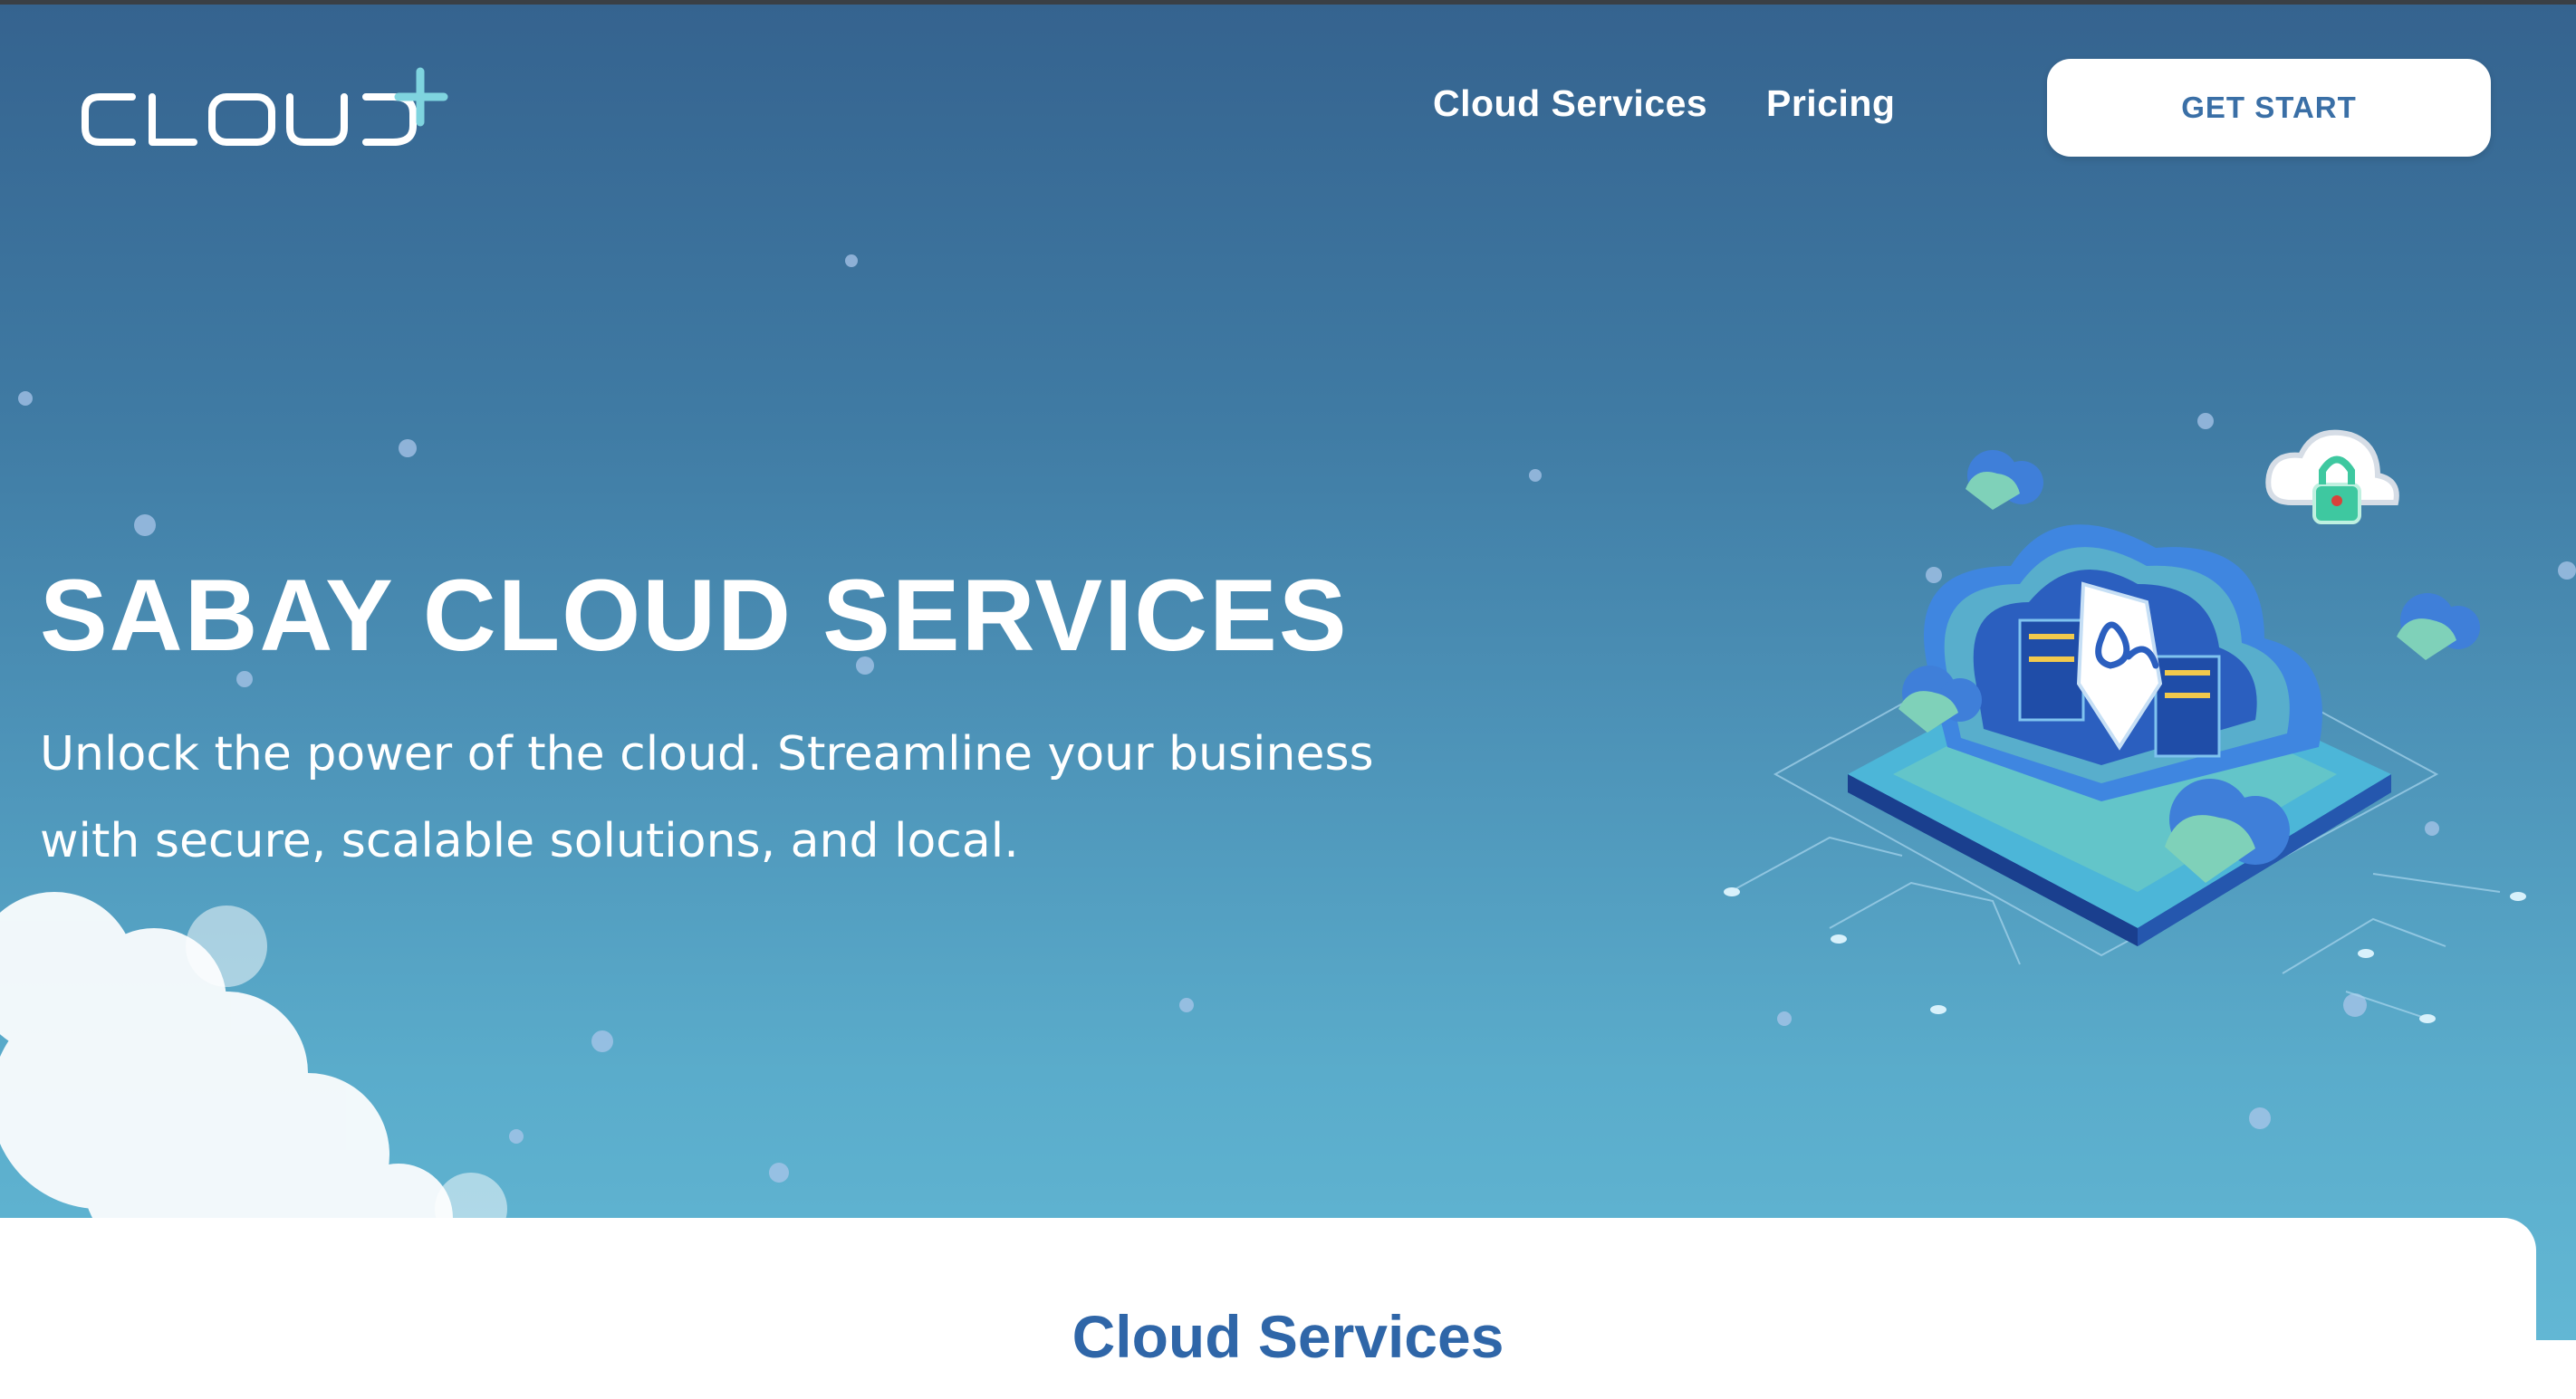 This screenshot has height=1399, width=2576. What do you see at coordinates (1570, 104) in the screenshot?
I see `nav-cloud-services-link: Cloud Services` at bounding box center [1570, 104].